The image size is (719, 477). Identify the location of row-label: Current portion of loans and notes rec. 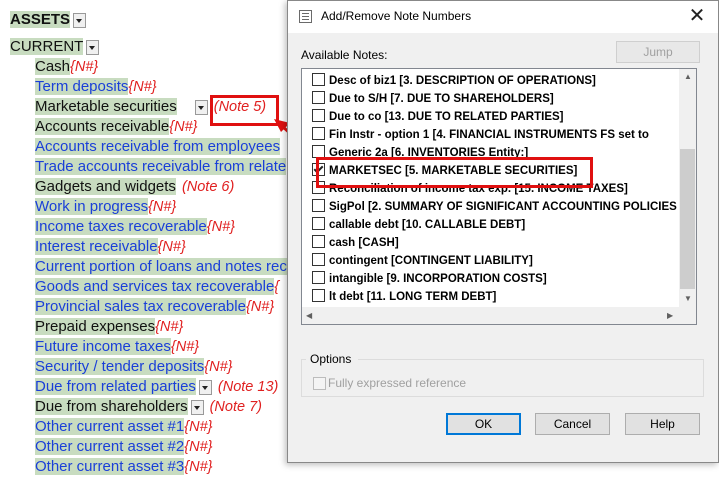
(161, 266).